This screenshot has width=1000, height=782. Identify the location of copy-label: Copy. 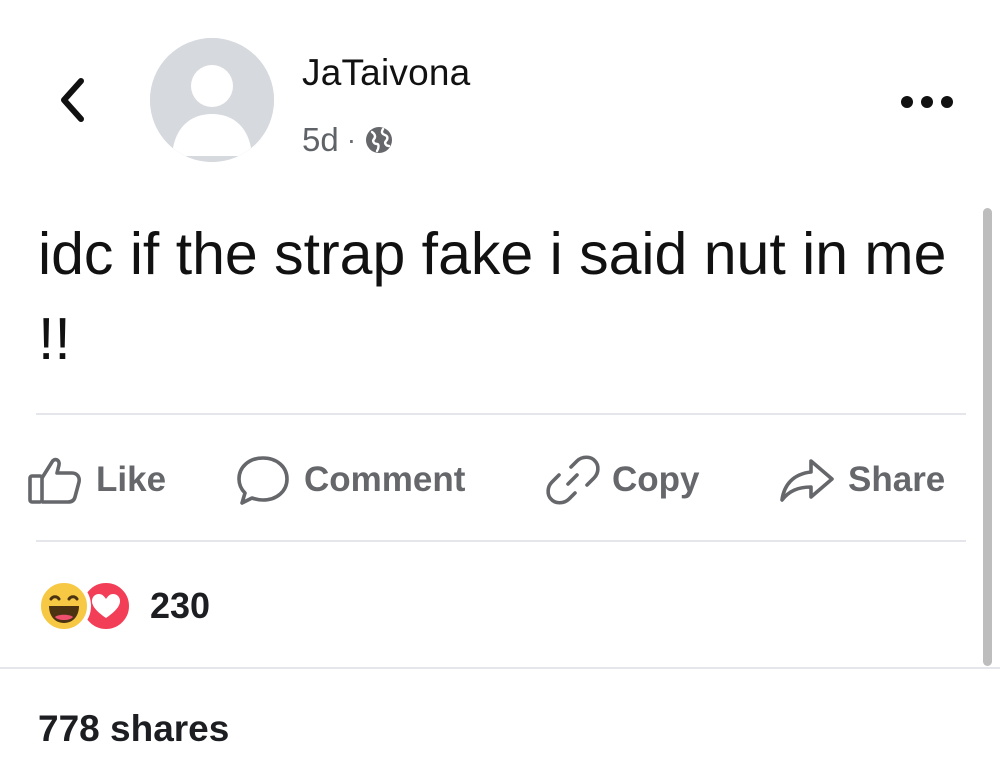
(656, 479).